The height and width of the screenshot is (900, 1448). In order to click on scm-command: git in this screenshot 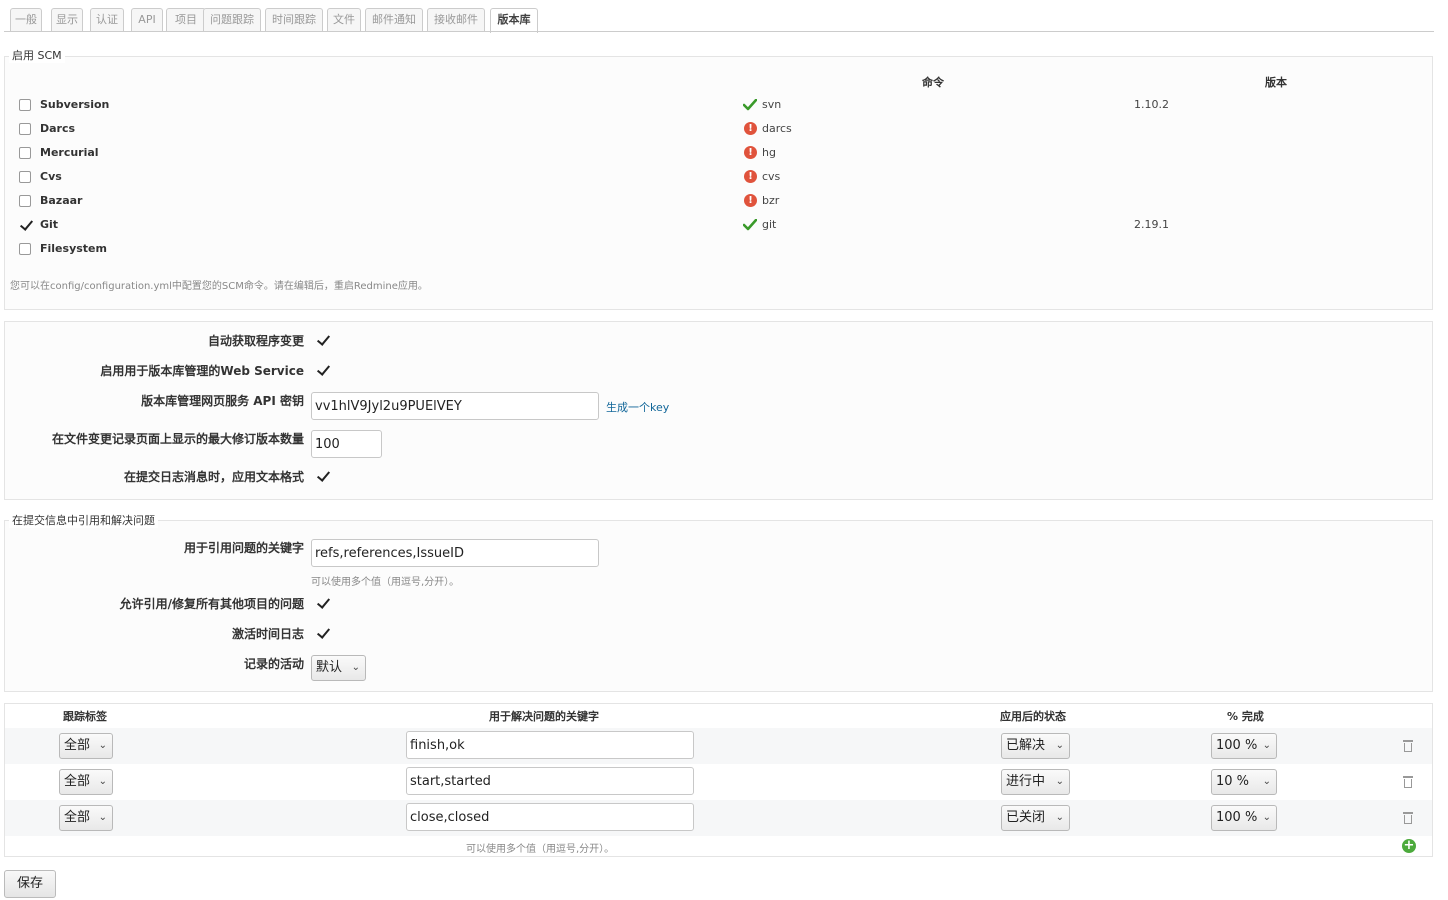, I will do `click(769, 224)`.